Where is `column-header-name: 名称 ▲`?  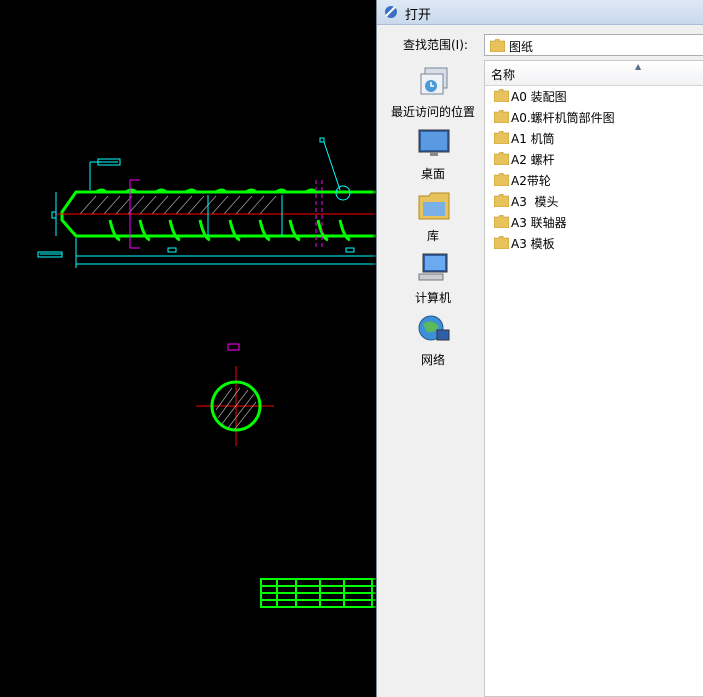 column-header-name: 名称 ▲ is located at coordinates (594, 73).